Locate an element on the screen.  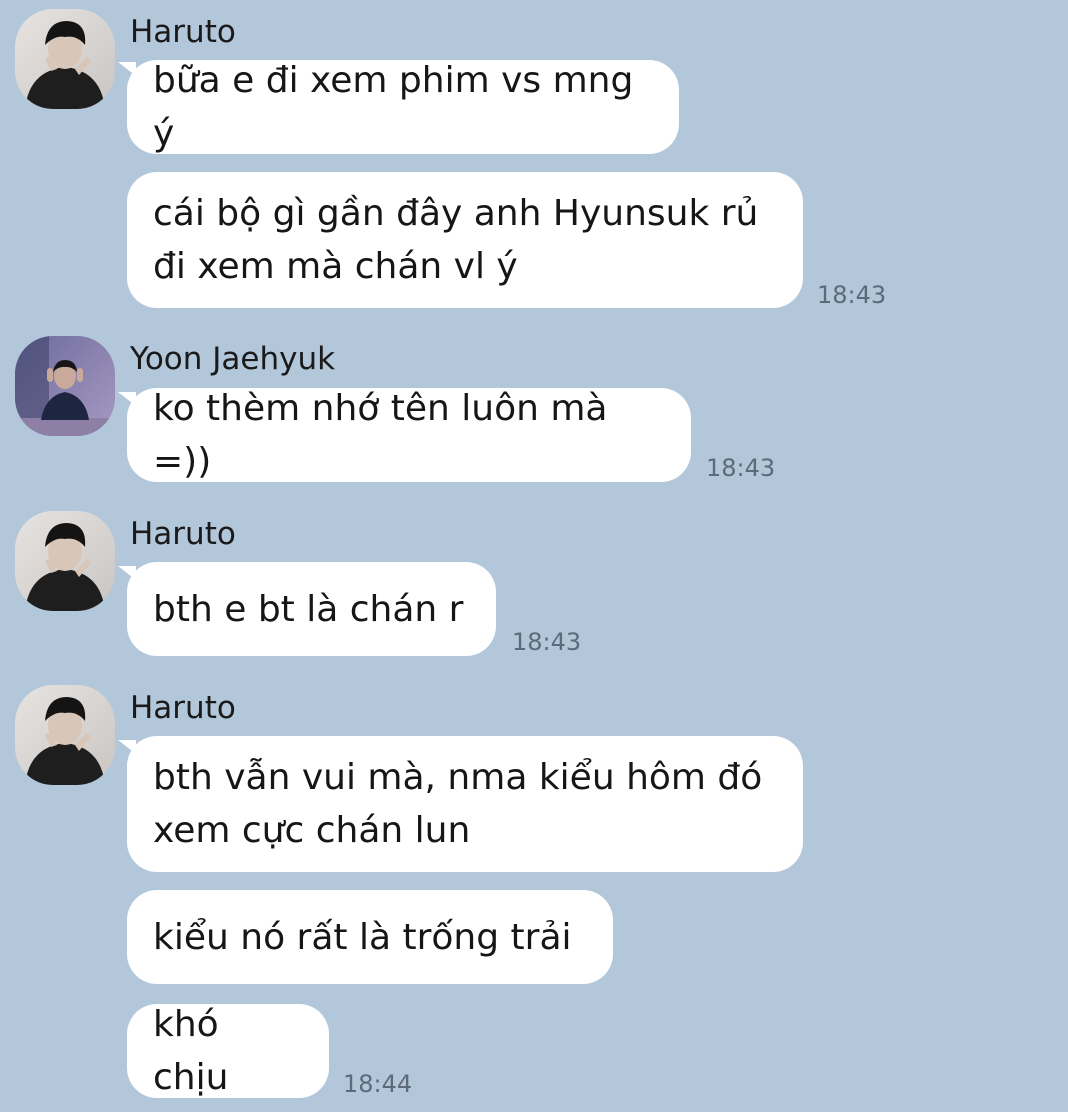
message-bubble: bth e bt là chán r is located at coordinates (311, 609).